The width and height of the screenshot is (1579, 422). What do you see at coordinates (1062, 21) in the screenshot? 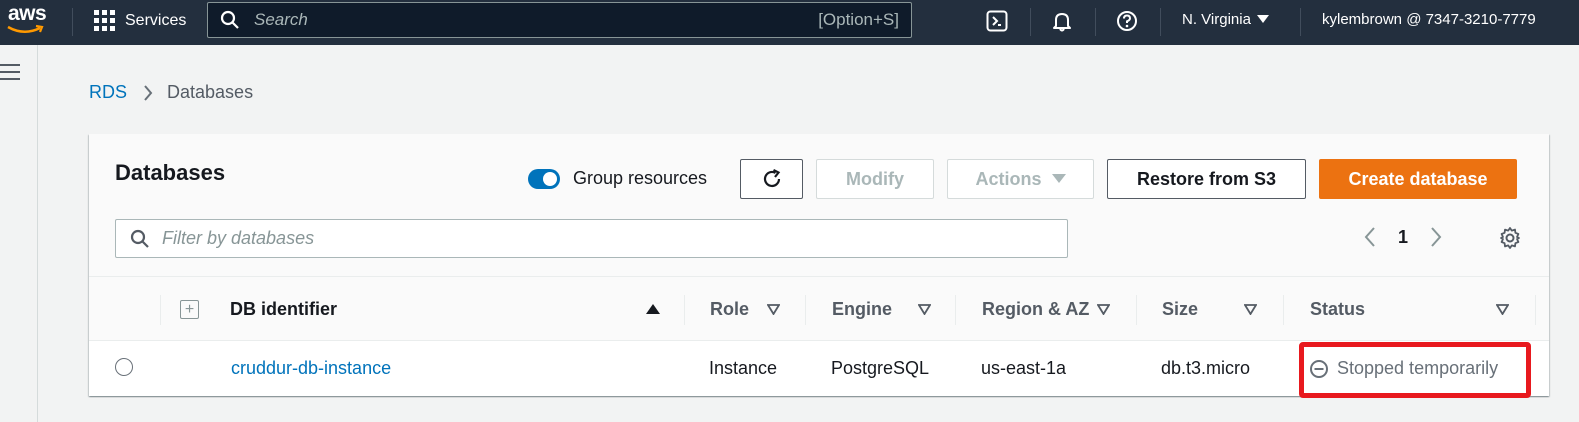
I see `bell-icon` at bounding box center [1062, 21].